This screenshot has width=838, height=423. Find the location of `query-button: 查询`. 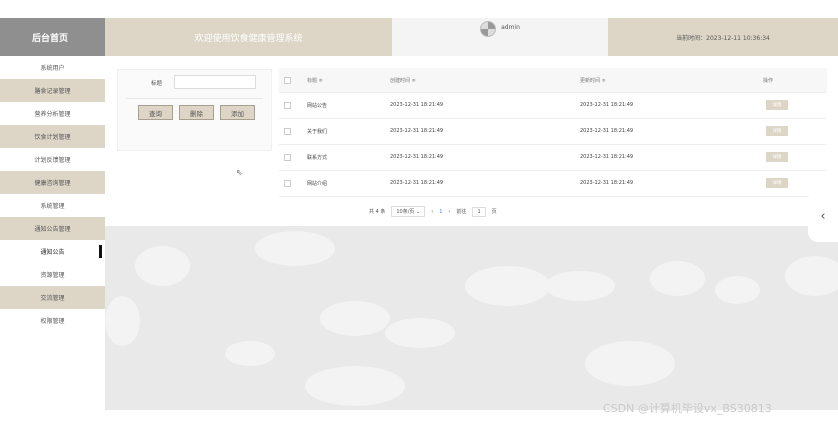

query-button: 查询 is located at coordinates (155, 112).